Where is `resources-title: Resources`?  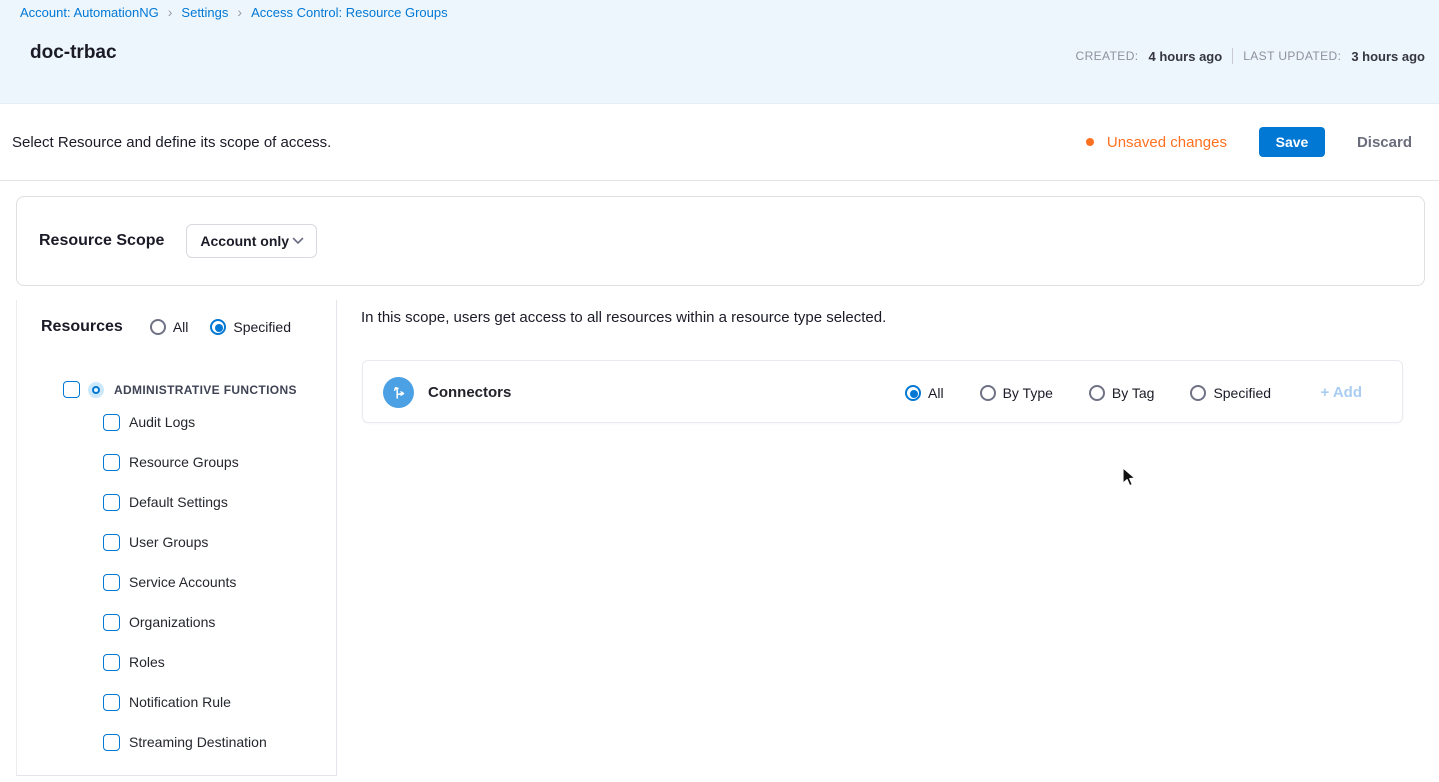 resources-title: Resources is located at coordinates (82, 326).